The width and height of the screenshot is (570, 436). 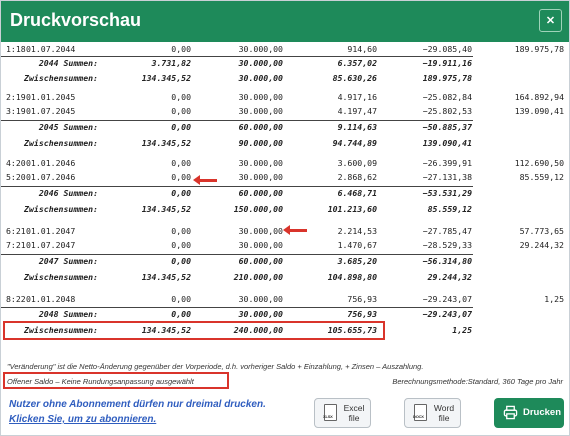 What do you see at coordinates (16, 163) in the screenshot?
I see `row-number: 4:20` at bounding box center [16, 163].